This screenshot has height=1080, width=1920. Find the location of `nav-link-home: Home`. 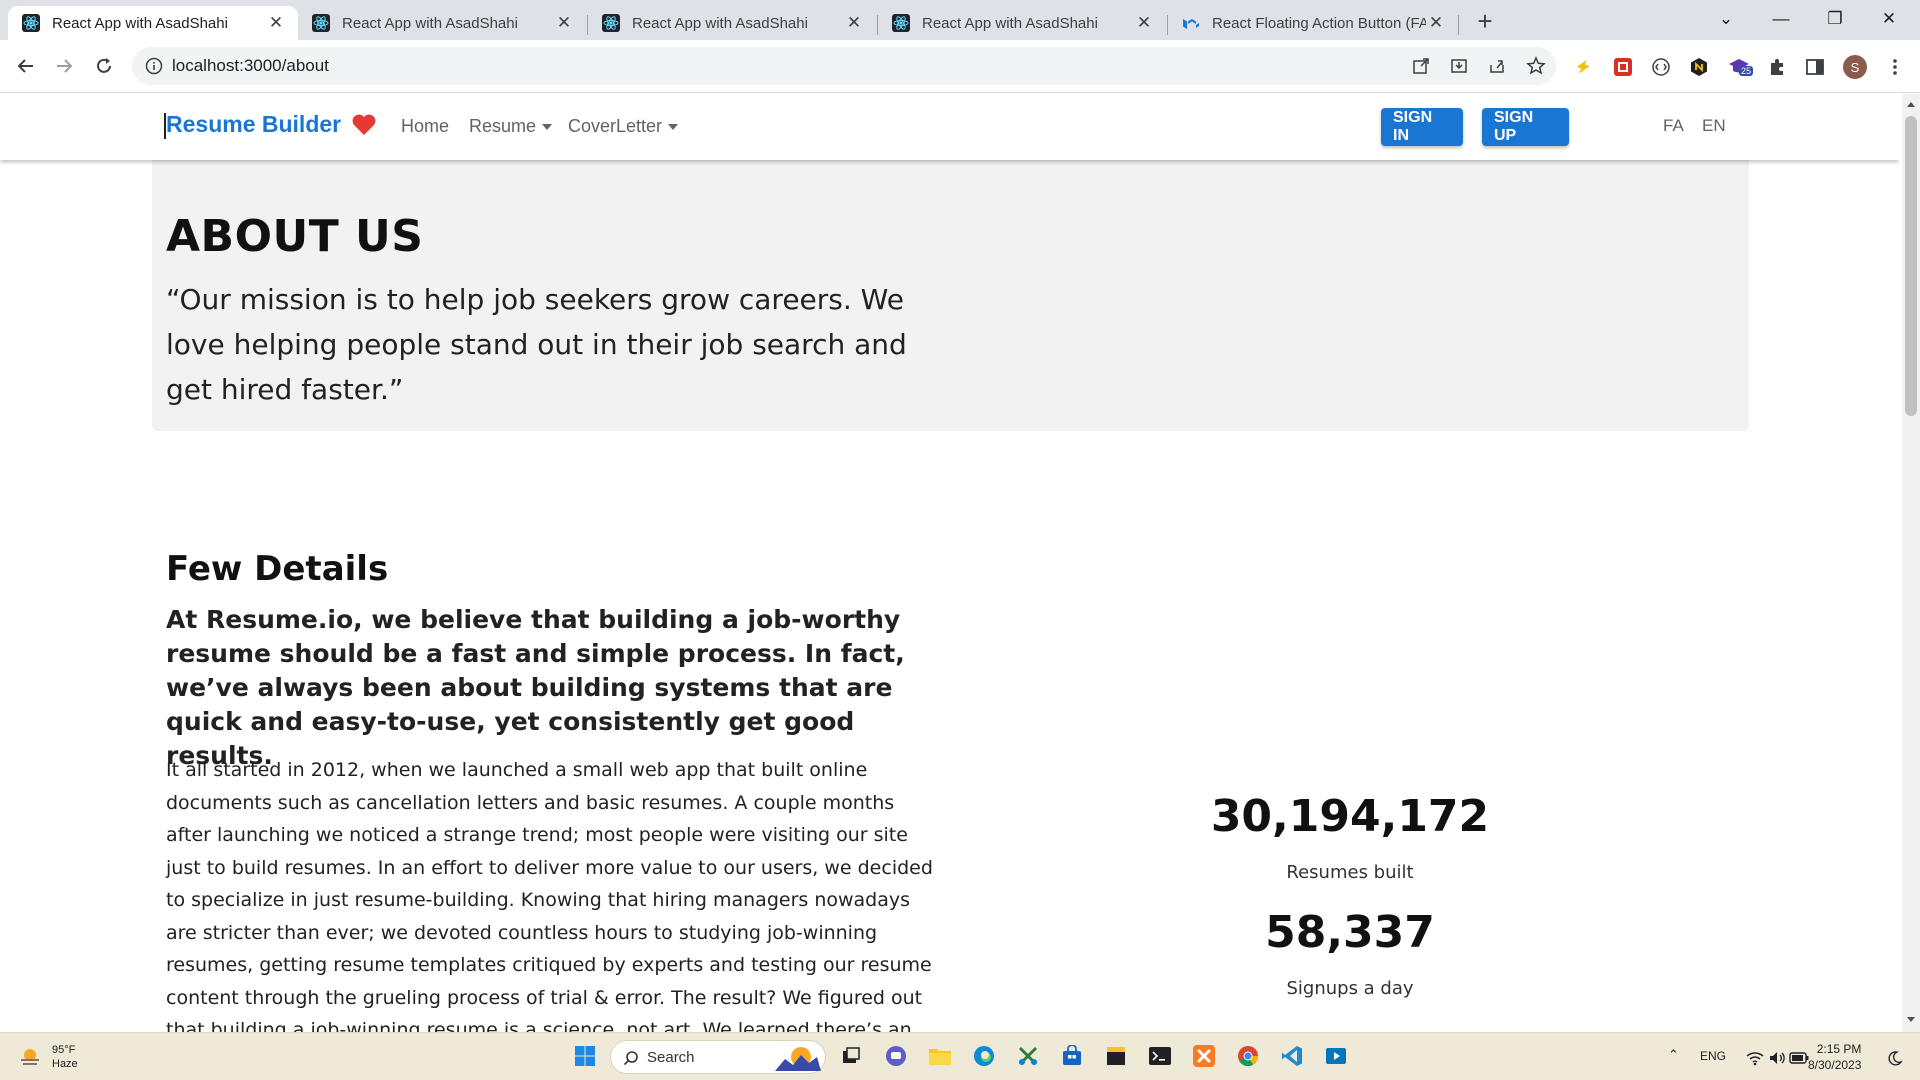

nav-link-home: Home is located at coordinates (425, 126).